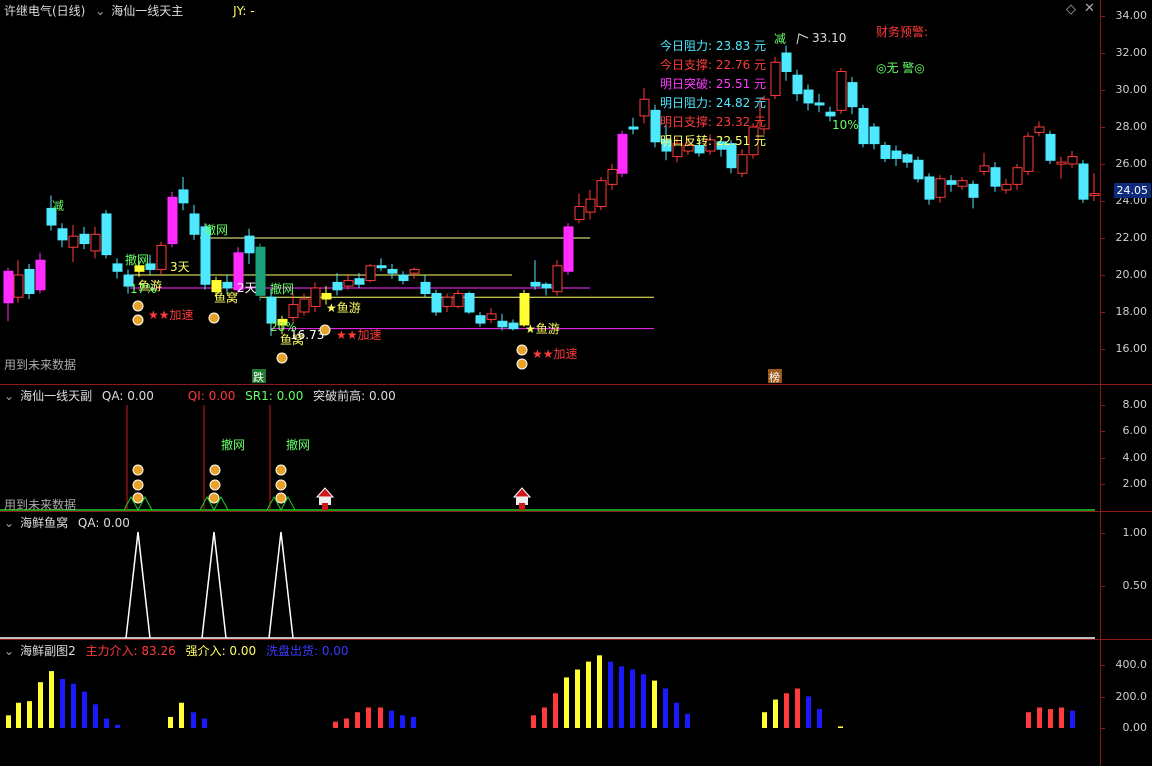  What do you see at coordinates (44, 11) in the screenshot?
I see `stock-title: 许继电气(日线)` at bounding box center [44, 11].